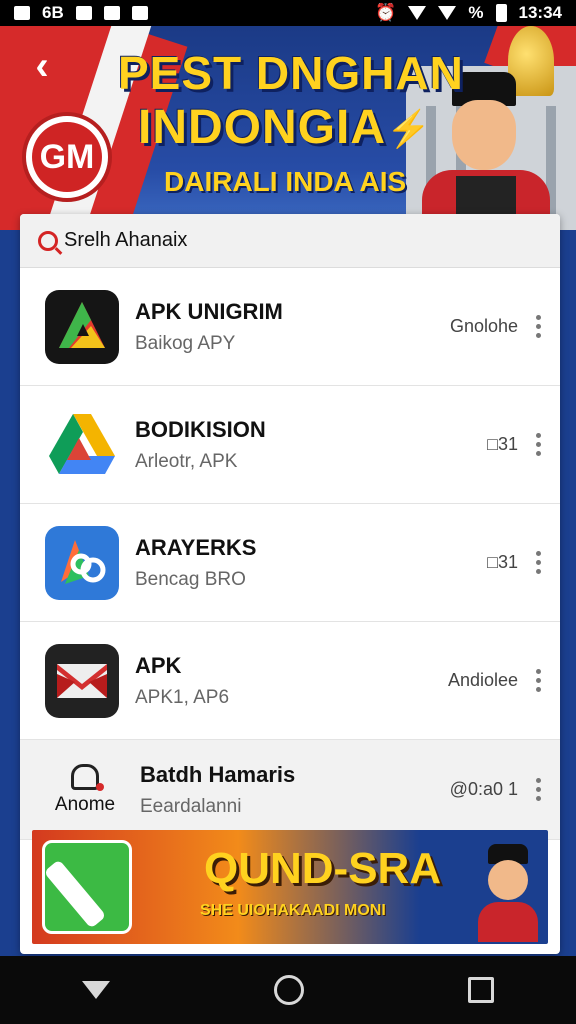 This screenshot has height=1024, width=576. I want to click on alarm-icon: ⏰, so click(386, 12).